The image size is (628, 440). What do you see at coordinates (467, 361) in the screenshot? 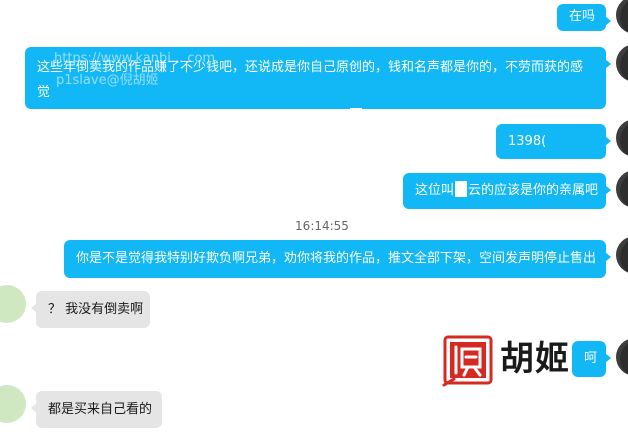
I see `watermark-logo-icon` at bounding box center [467, 361].